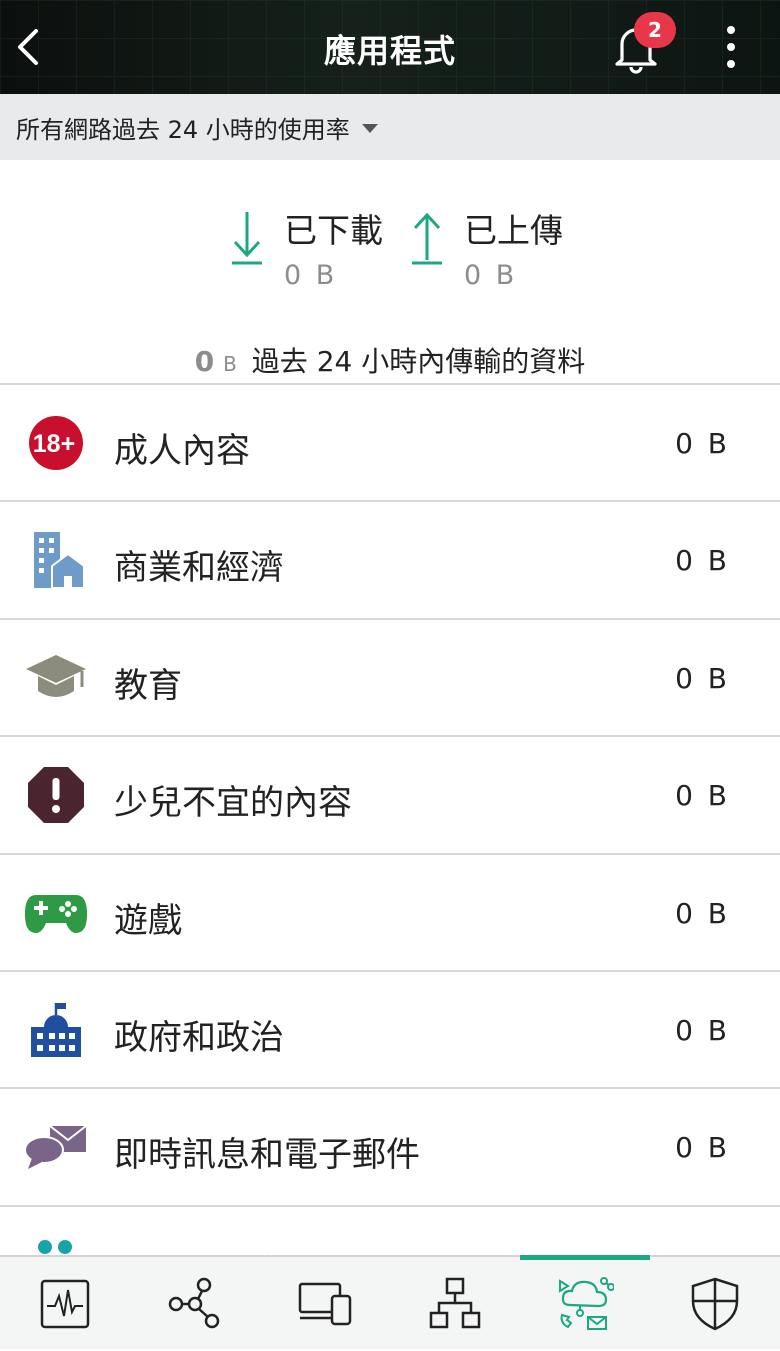  I want to click on adult-18-icon: 18+, so click(56, 443).